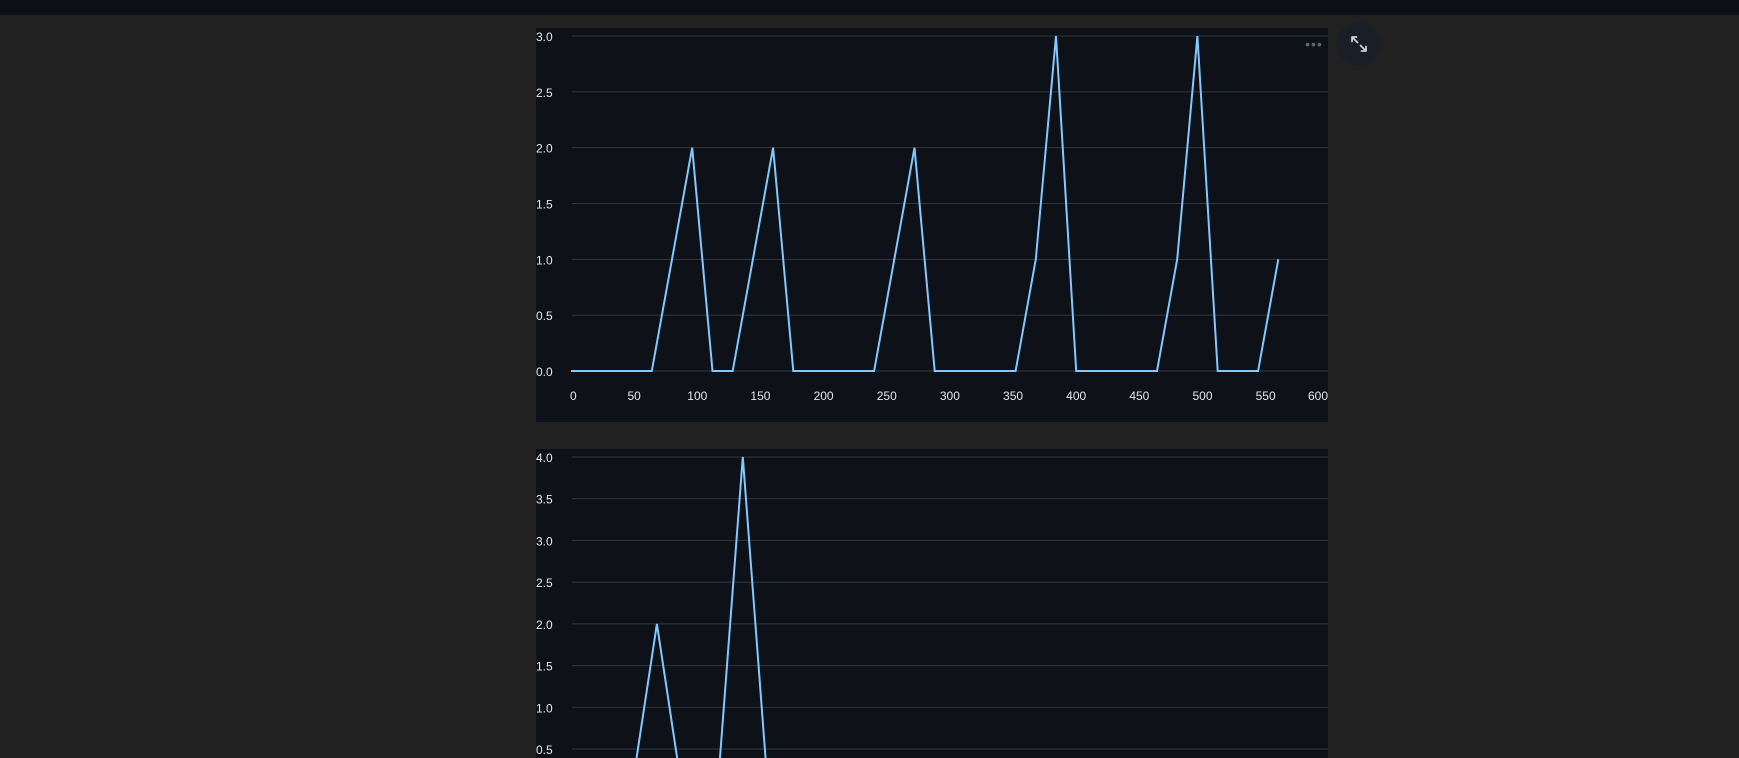 Image resolution: width=1739 pixels, height=758 pixels. Describe the element at coordinates (950, 396) in the screenshot. I see `x-tick-label: 300` at that location.